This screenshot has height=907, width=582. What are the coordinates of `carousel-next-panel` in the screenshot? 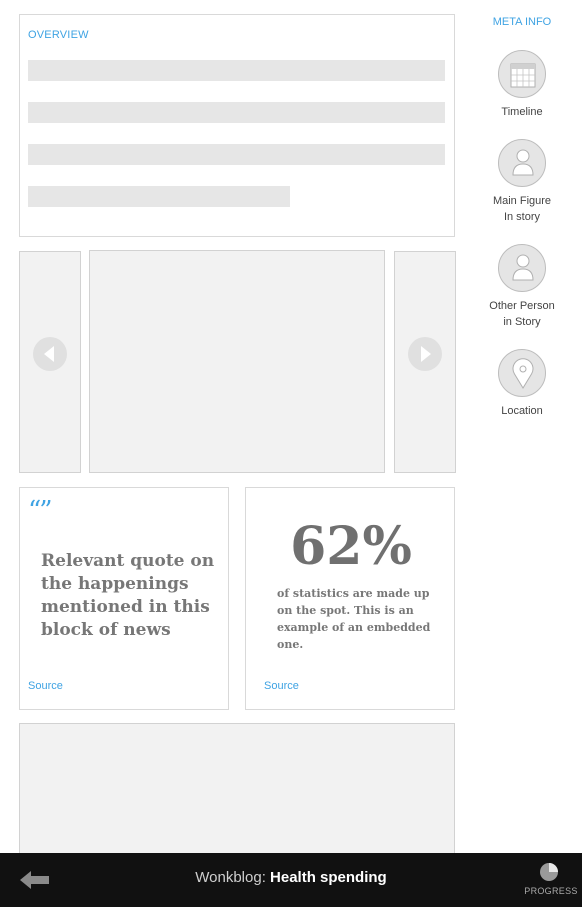 It's located at (425, 362).